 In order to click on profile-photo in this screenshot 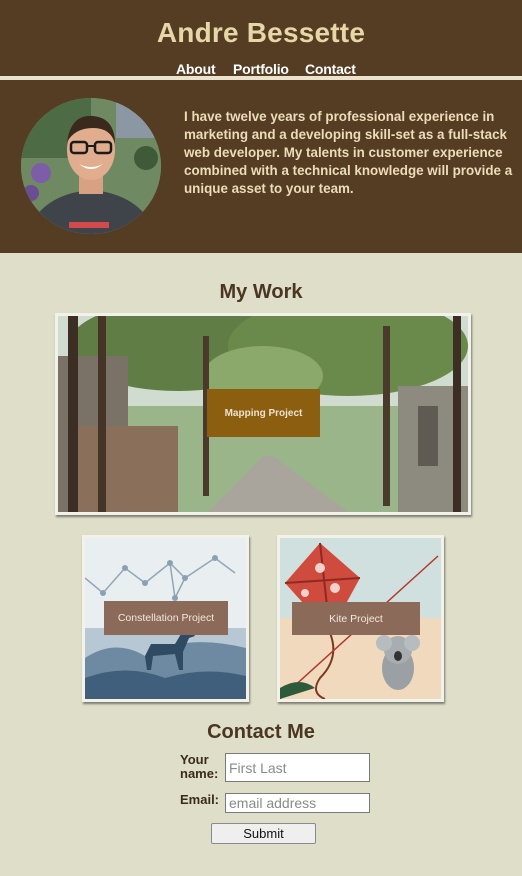, I will do `click(91, 166)`.